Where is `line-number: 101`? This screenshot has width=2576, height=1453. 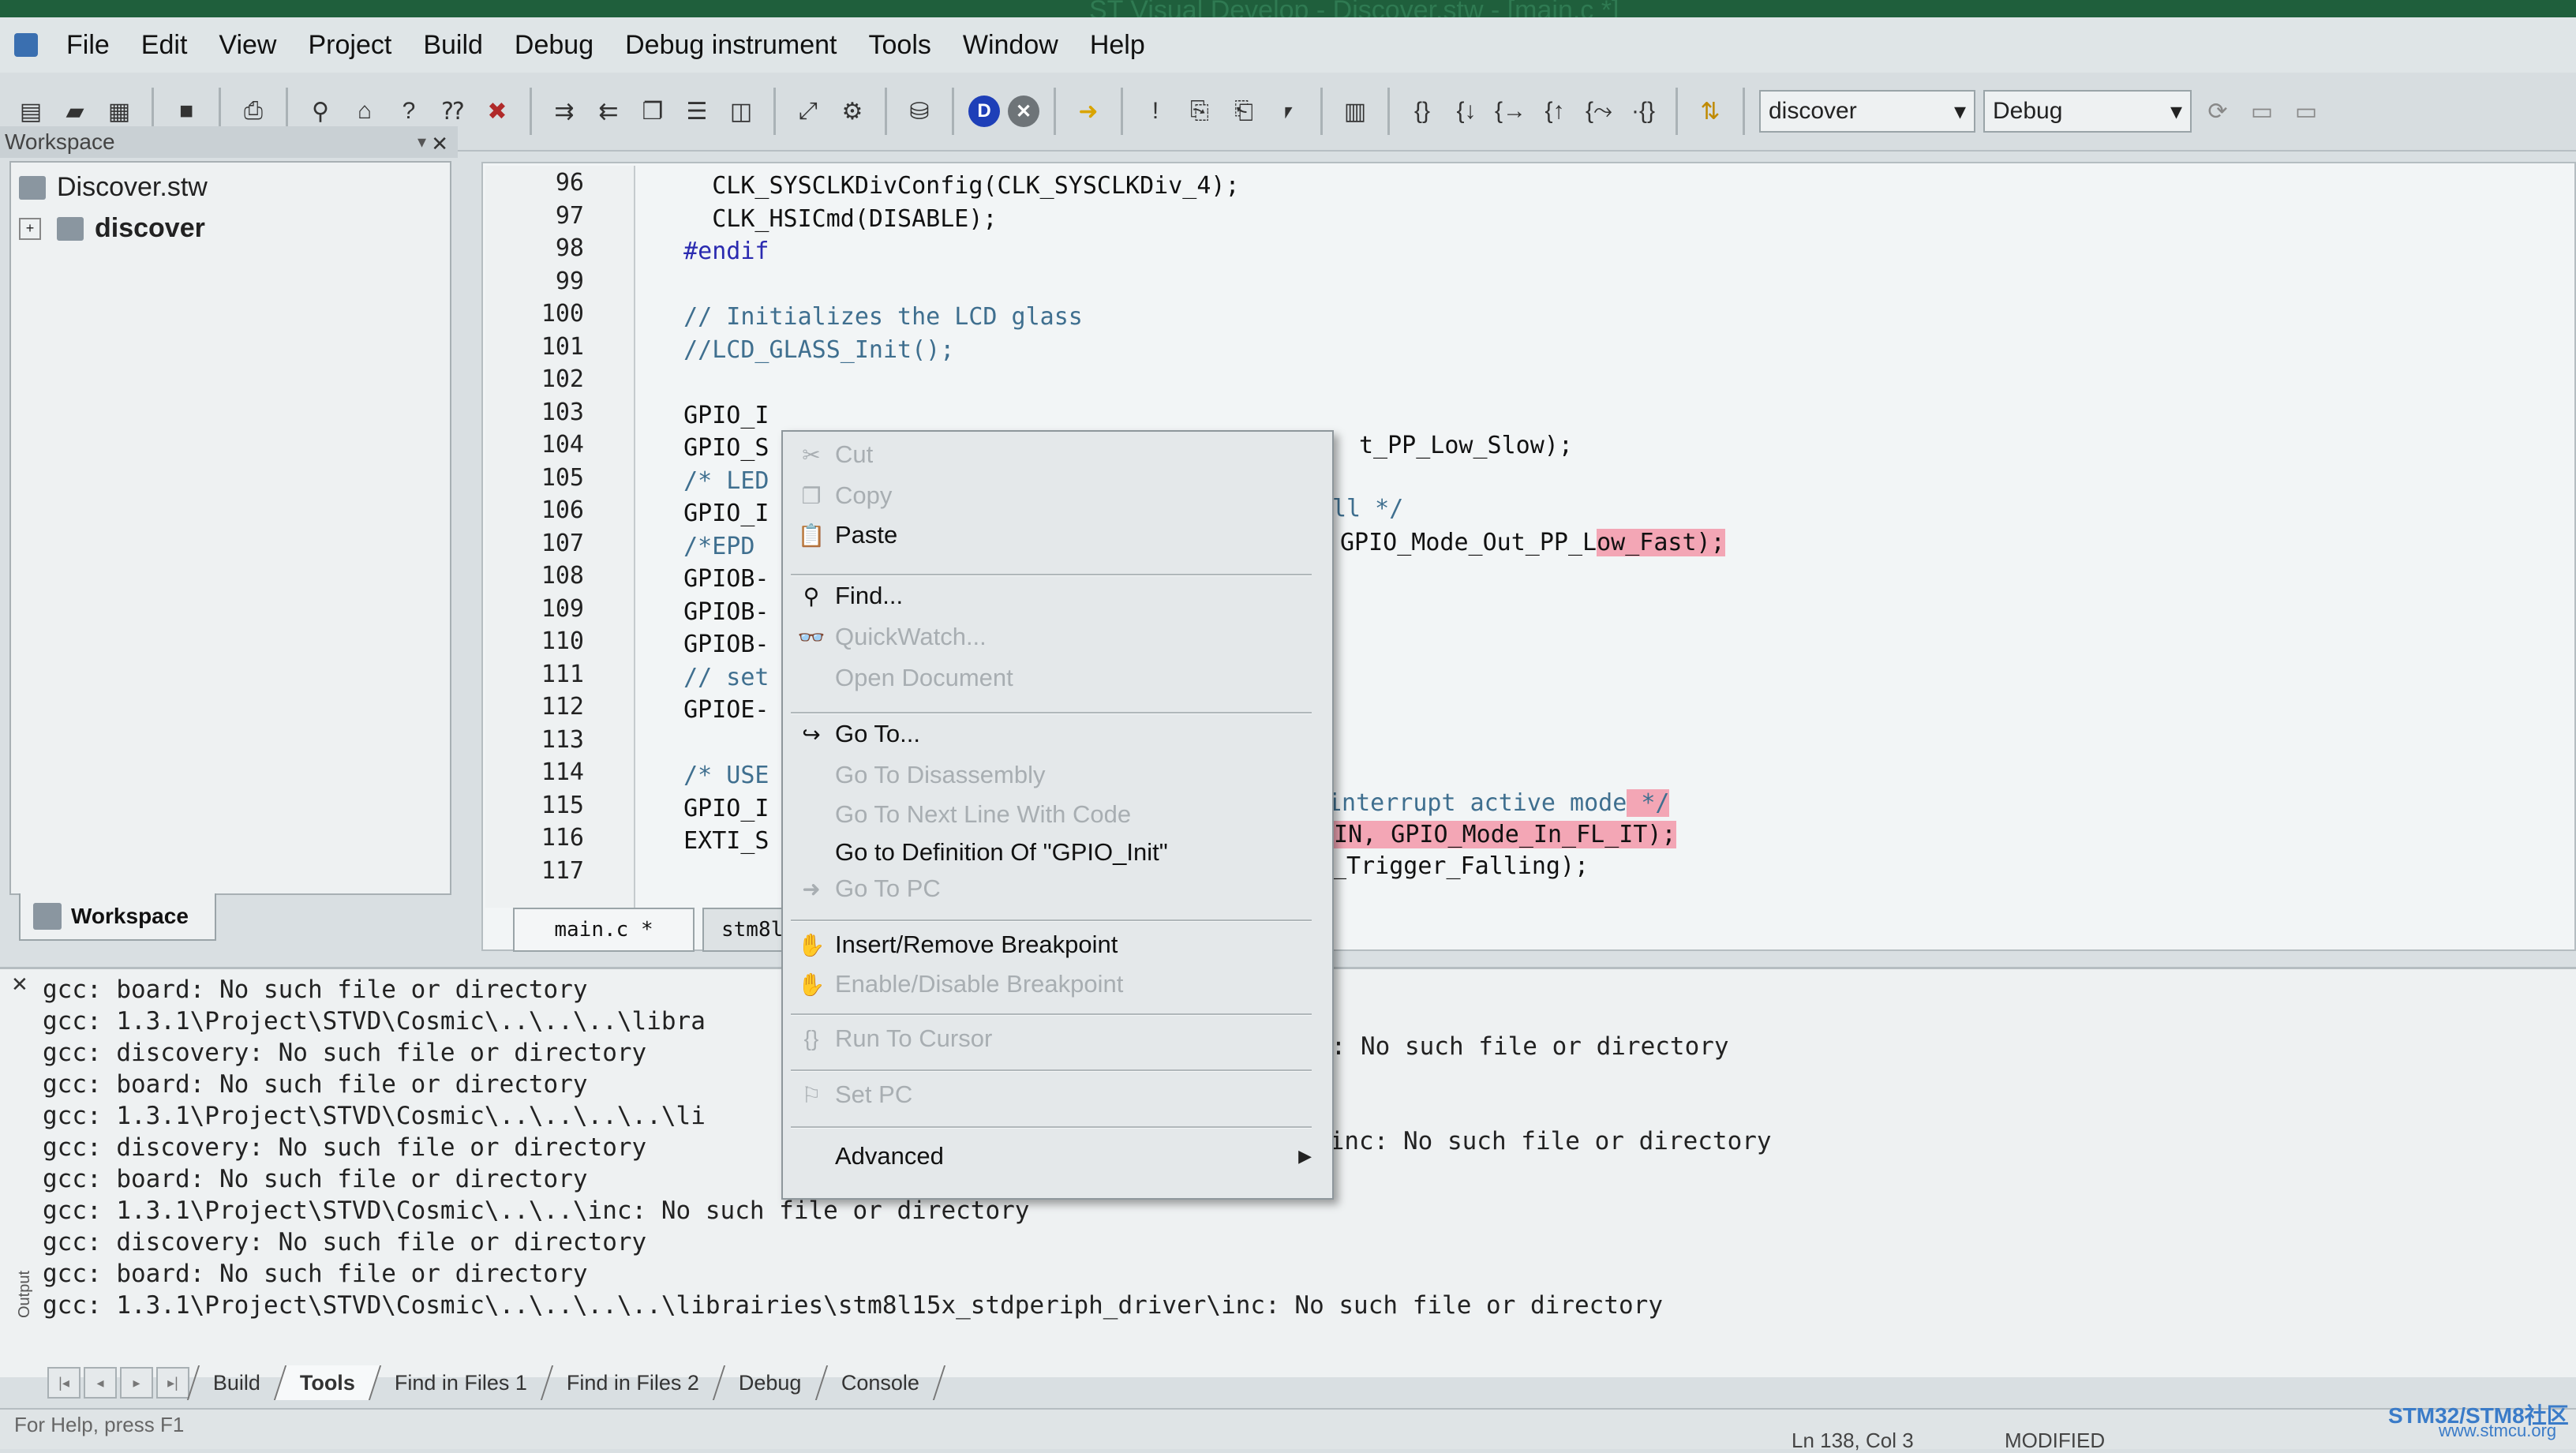
line-number: 101 is located at coordinates (562, 346).